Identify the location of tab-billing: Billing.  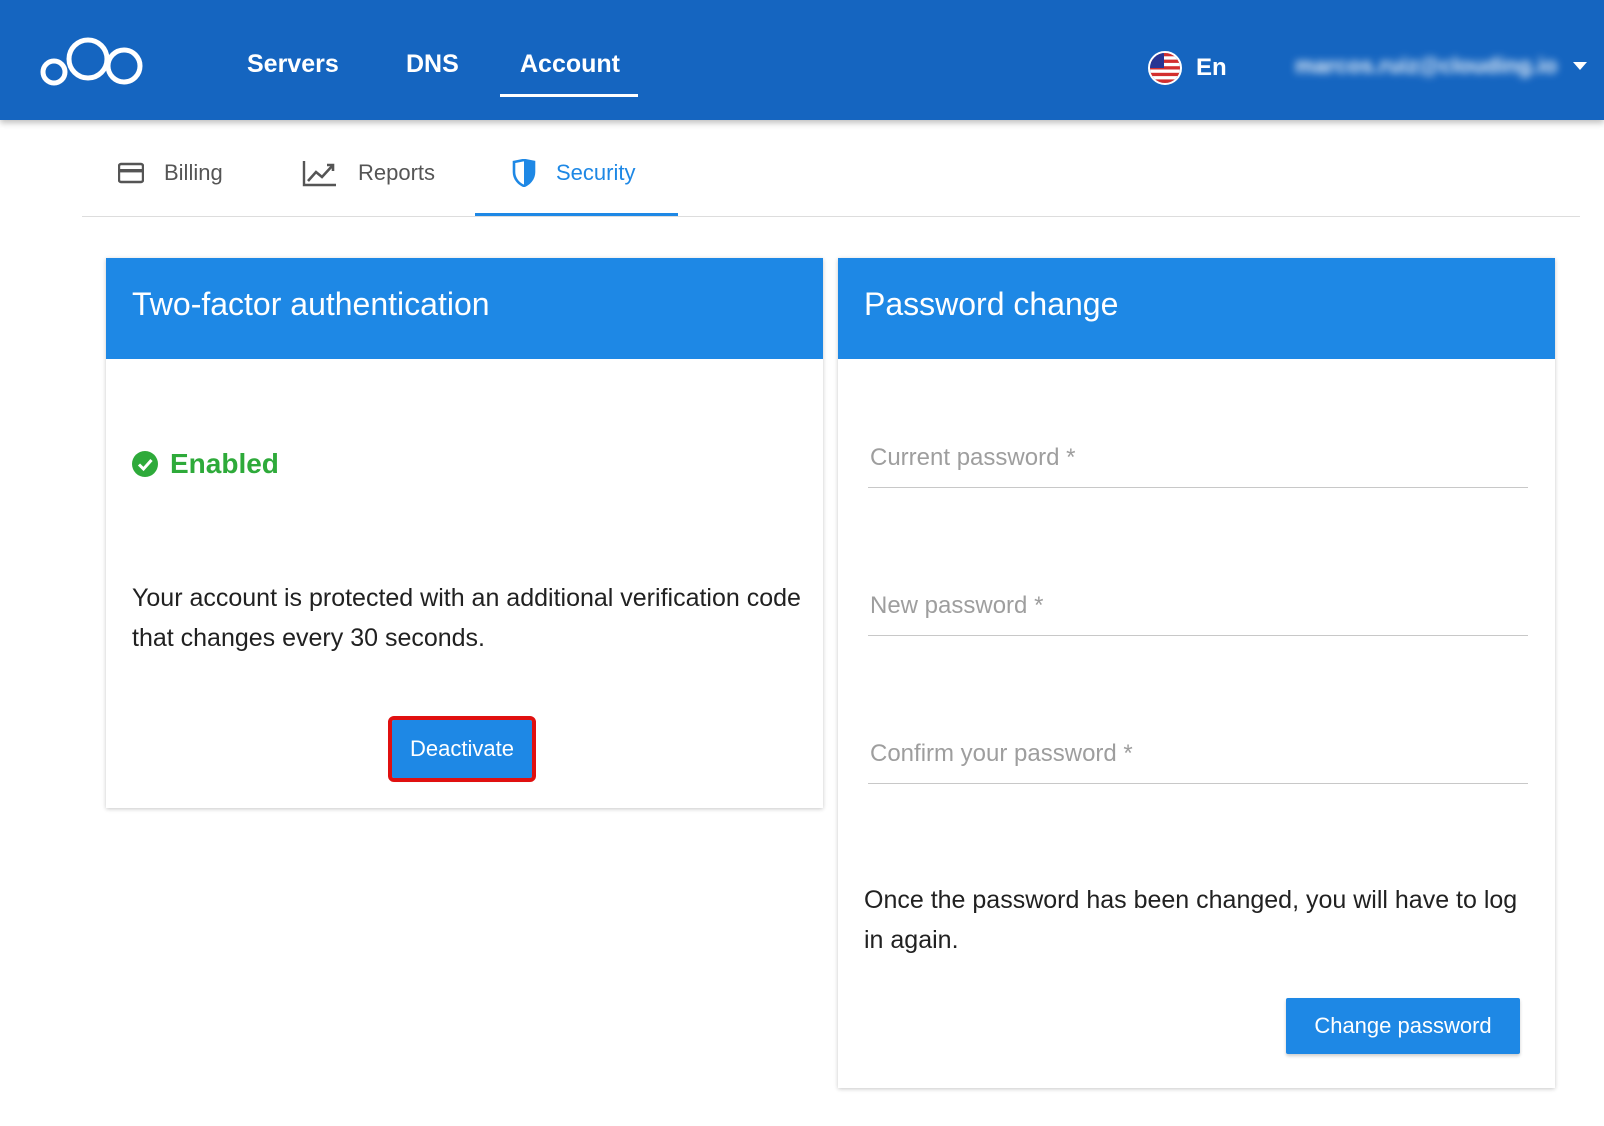
(170, 172).